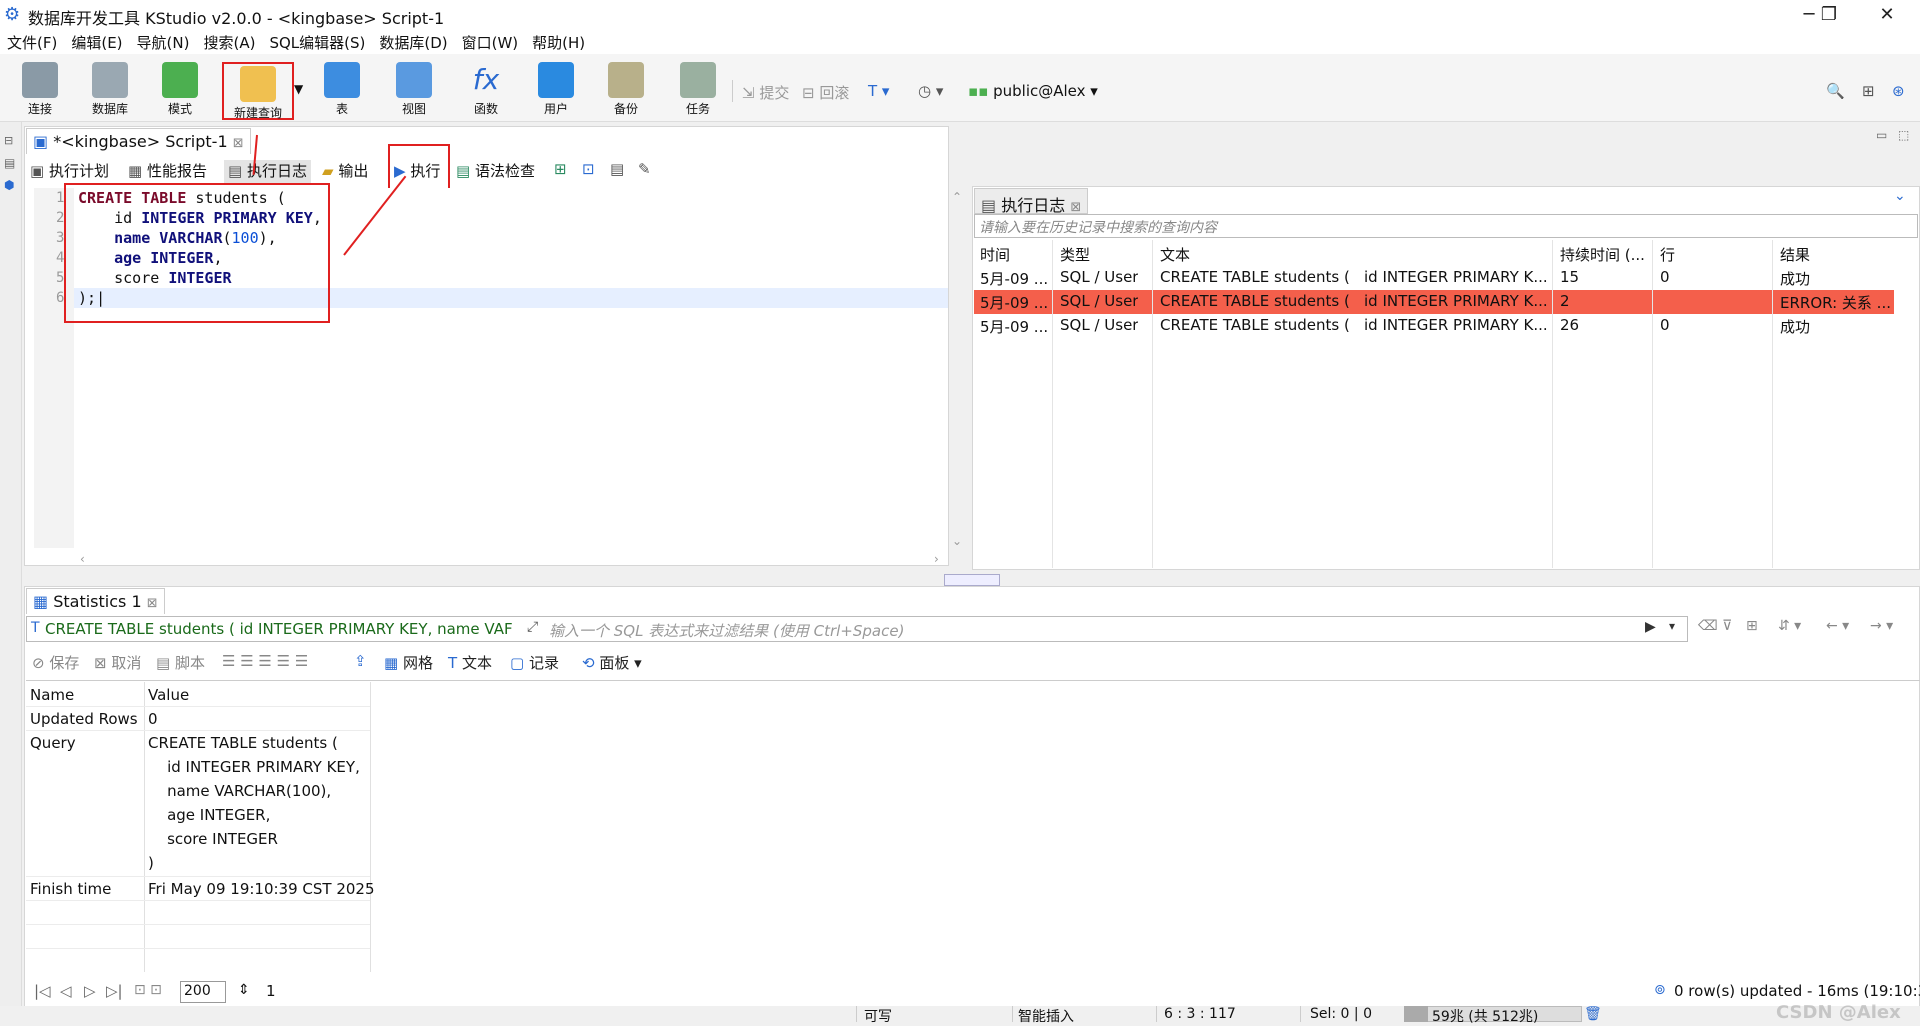 The height and width of the screenshot is (1026, 1920). Describe the element at coordinates (617, 172) in the screenshot. I see `layout-icon: ▤` at that location.